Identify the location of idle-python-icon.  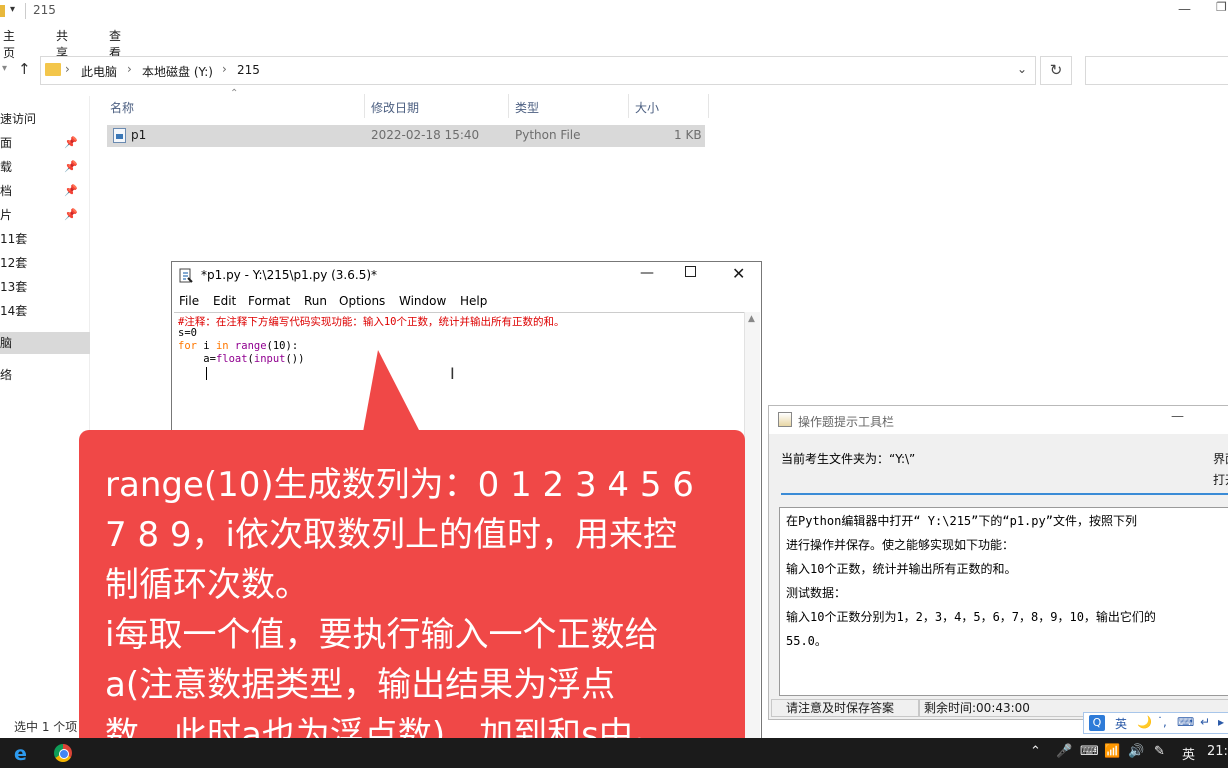
(186, 275).